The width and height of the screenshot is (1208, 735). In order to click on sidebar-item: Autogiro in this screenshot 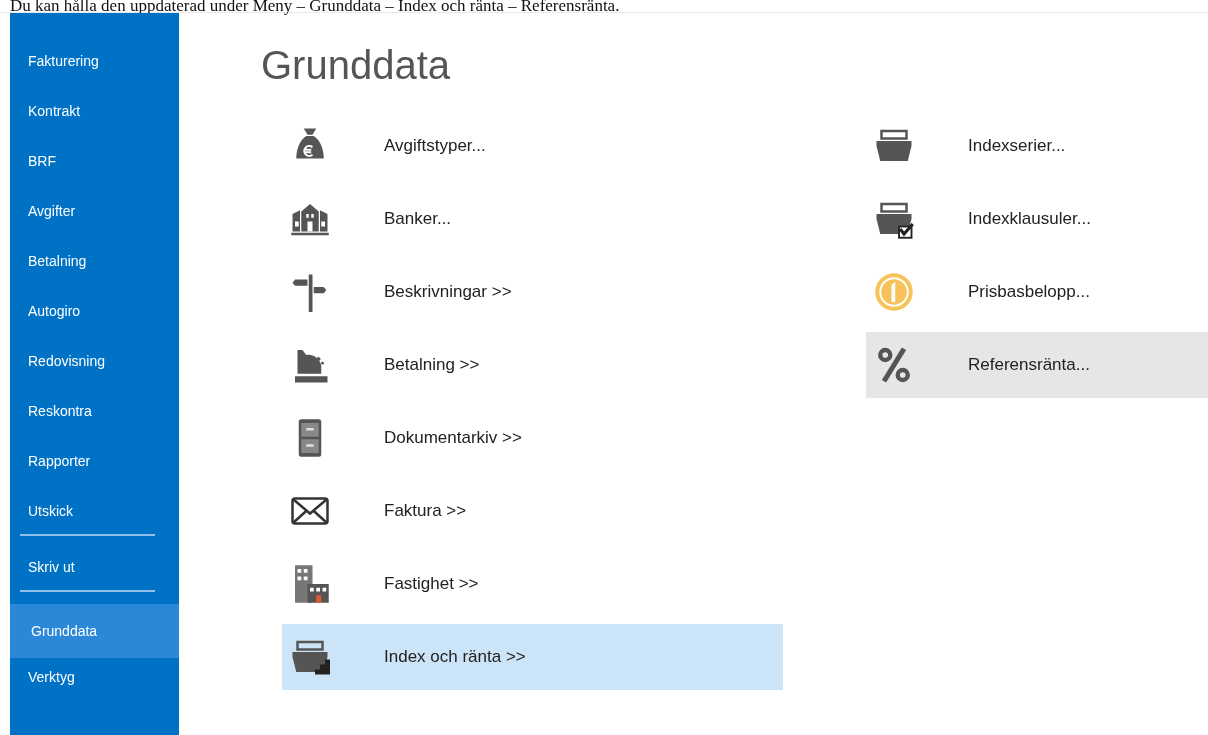, I will do `click(94, 317)`.